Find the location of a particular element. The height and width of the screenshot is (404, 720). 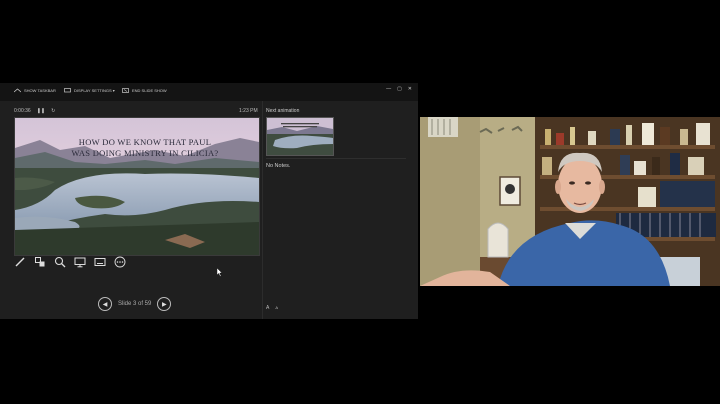

laser-pointer-icon is located at coordinates (40, 262).